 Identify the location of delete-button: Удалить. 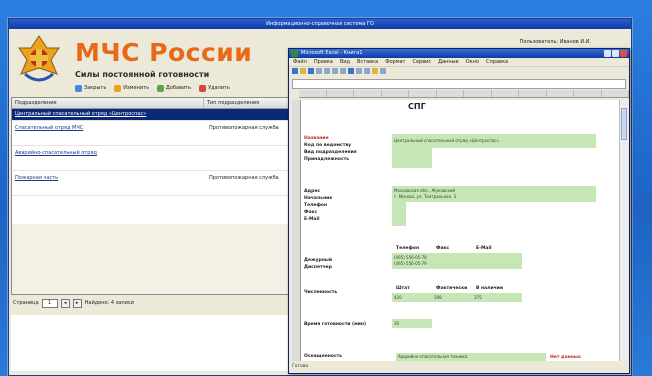
(214, 88).